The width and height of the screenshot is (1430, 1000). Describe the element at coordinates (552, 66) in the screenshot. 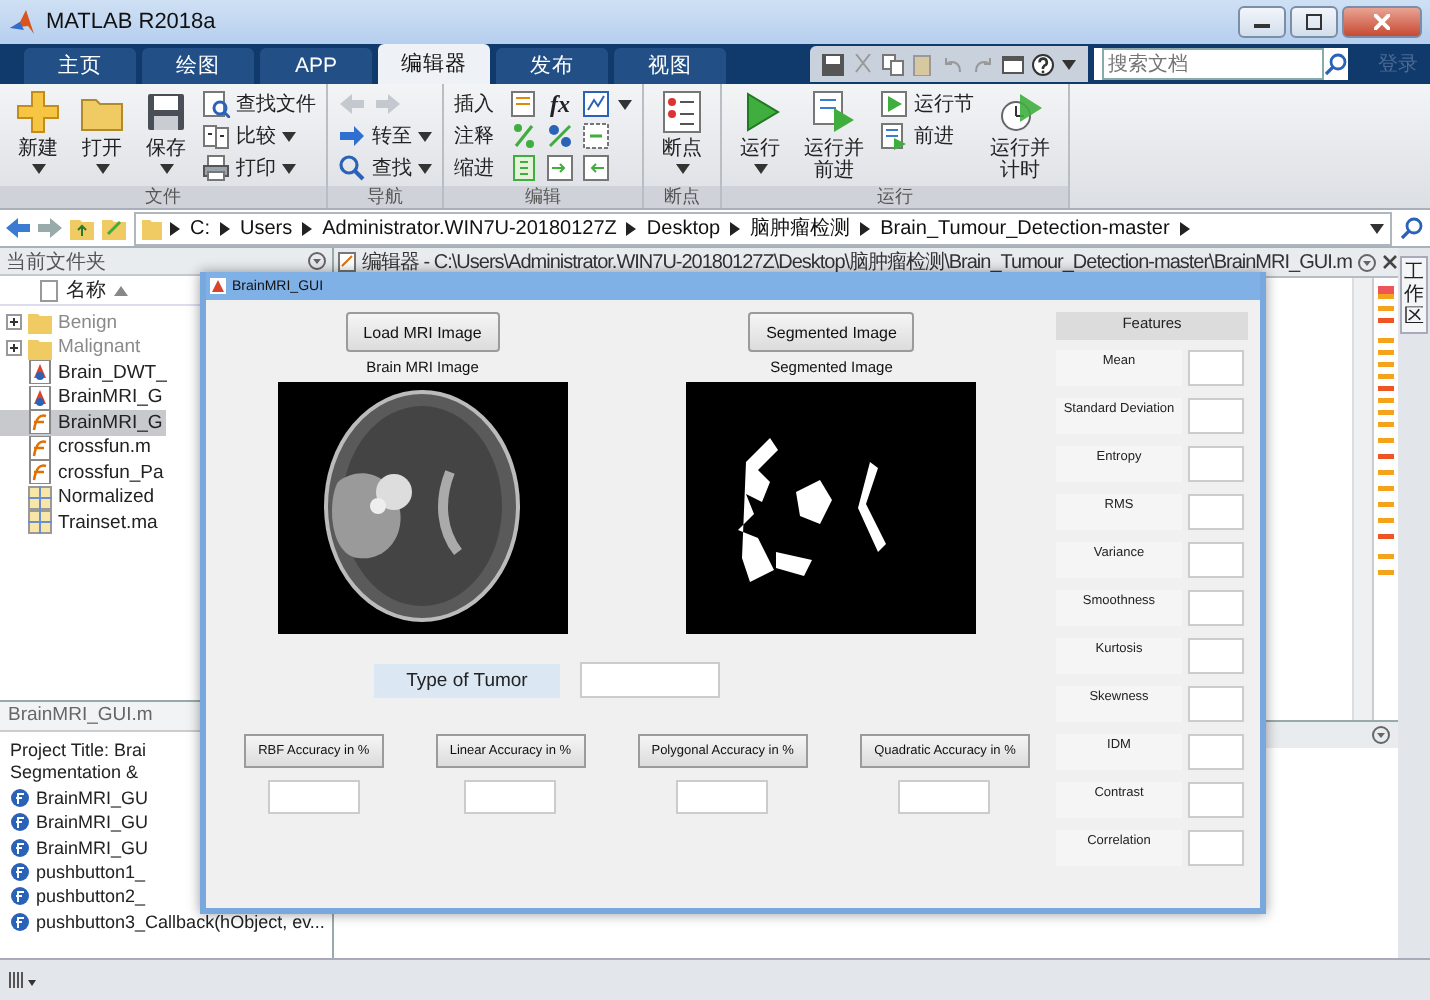

I see `ribbon-tab: 发布` at that location.